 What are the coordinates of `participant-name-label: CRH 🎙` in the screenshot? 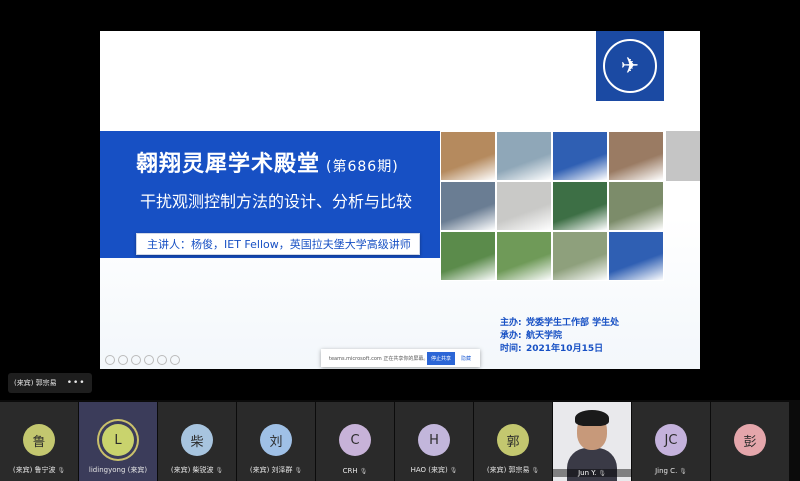 It's located at (355, 471).